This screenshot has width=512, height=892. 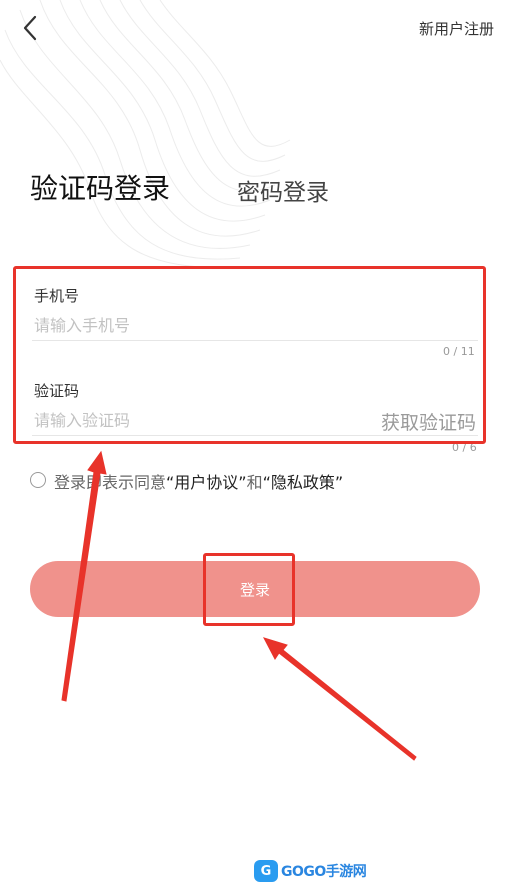 What do you see at coordinates (30, 28) in the screenshot?
I see `chevron-left-icon` at bounding box center [30, 28].